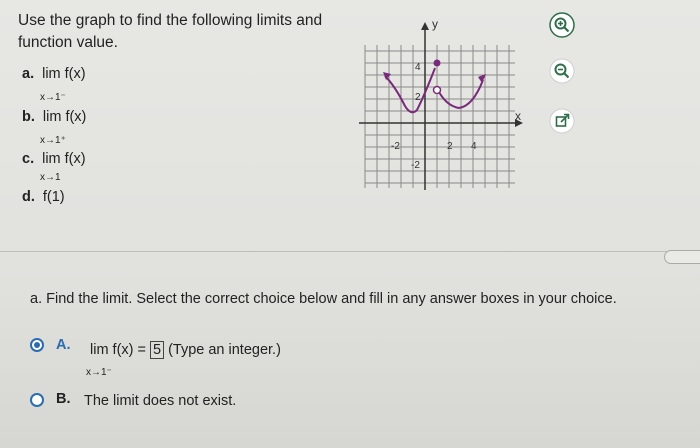 Image resolution: width=700 pixels, height=448 pixels. What do you see at coordinates (425, 26) in the screenshot?
I see `y-axis-arrow` at bounding box center [425, 26].